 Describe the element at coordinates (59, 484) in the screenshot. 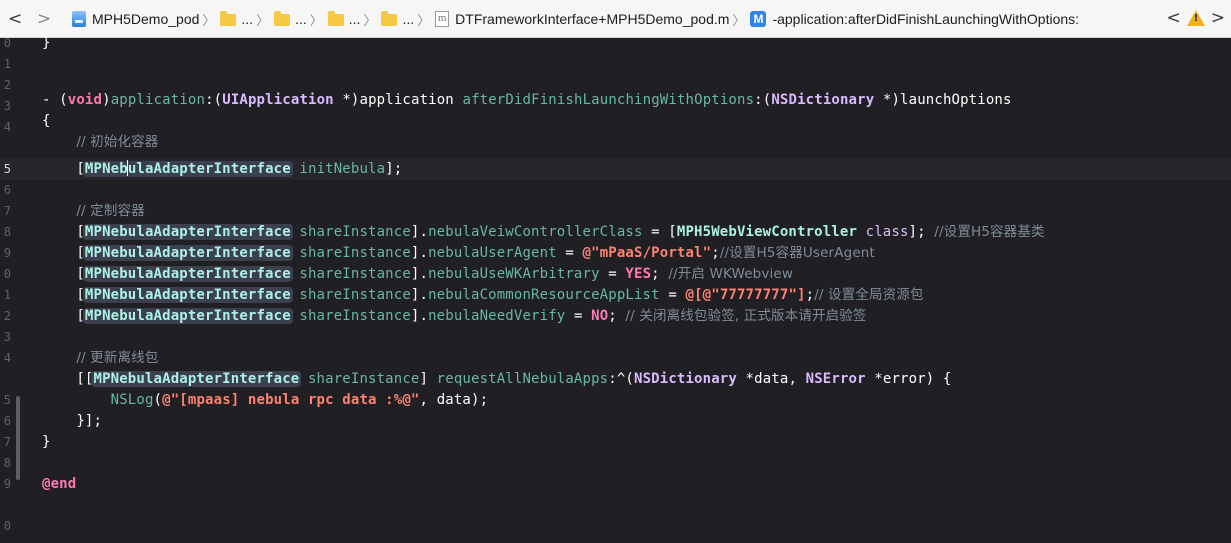

I see `code-line: @end` at that location.